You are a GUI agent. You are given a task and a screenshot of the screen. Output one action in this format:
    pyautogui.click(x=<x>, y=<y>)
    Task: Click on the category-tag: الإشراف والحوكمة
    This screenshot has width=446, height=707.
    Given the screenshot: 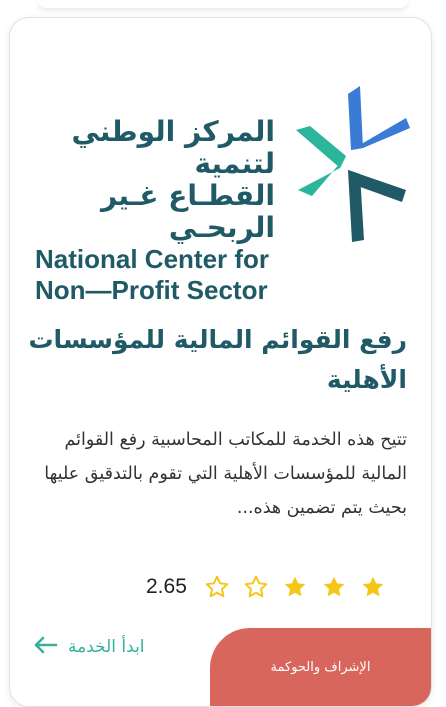 What is the action you would take?
    pyautogui.click(x=320, y=667)
    